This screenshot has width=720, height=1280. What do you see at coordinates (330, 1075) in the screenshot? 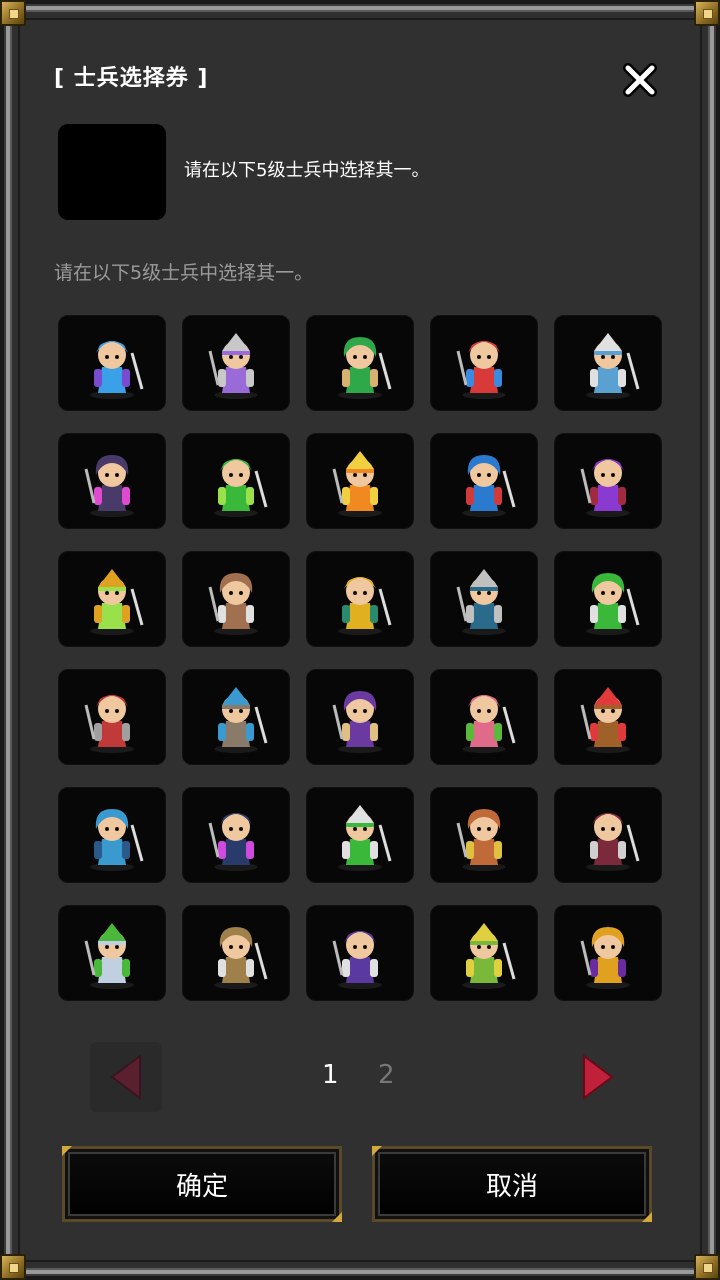
I see `page-1: 1` at bounding box center [330, 1075].